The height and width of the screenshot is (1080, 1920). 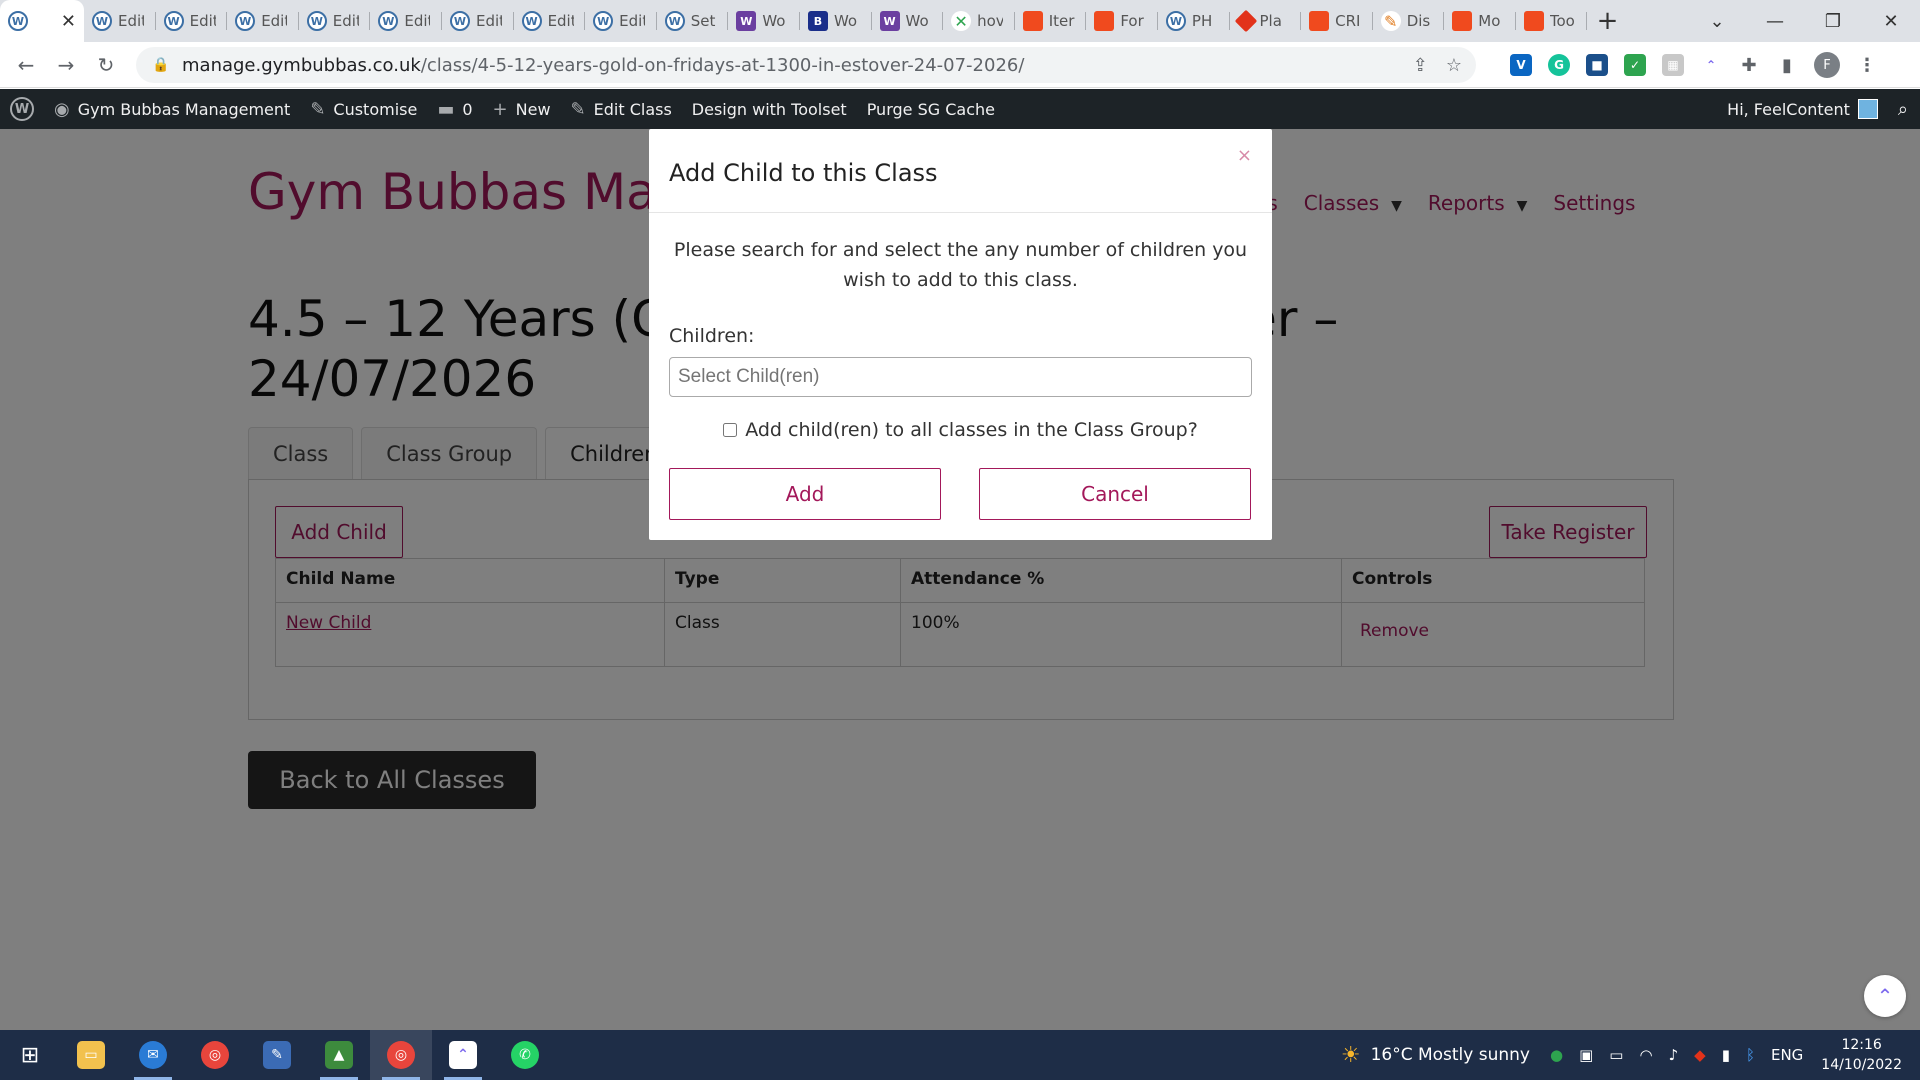 I want to click on taskbar-whatsapp: ✆, so click(x=525, y=1055).